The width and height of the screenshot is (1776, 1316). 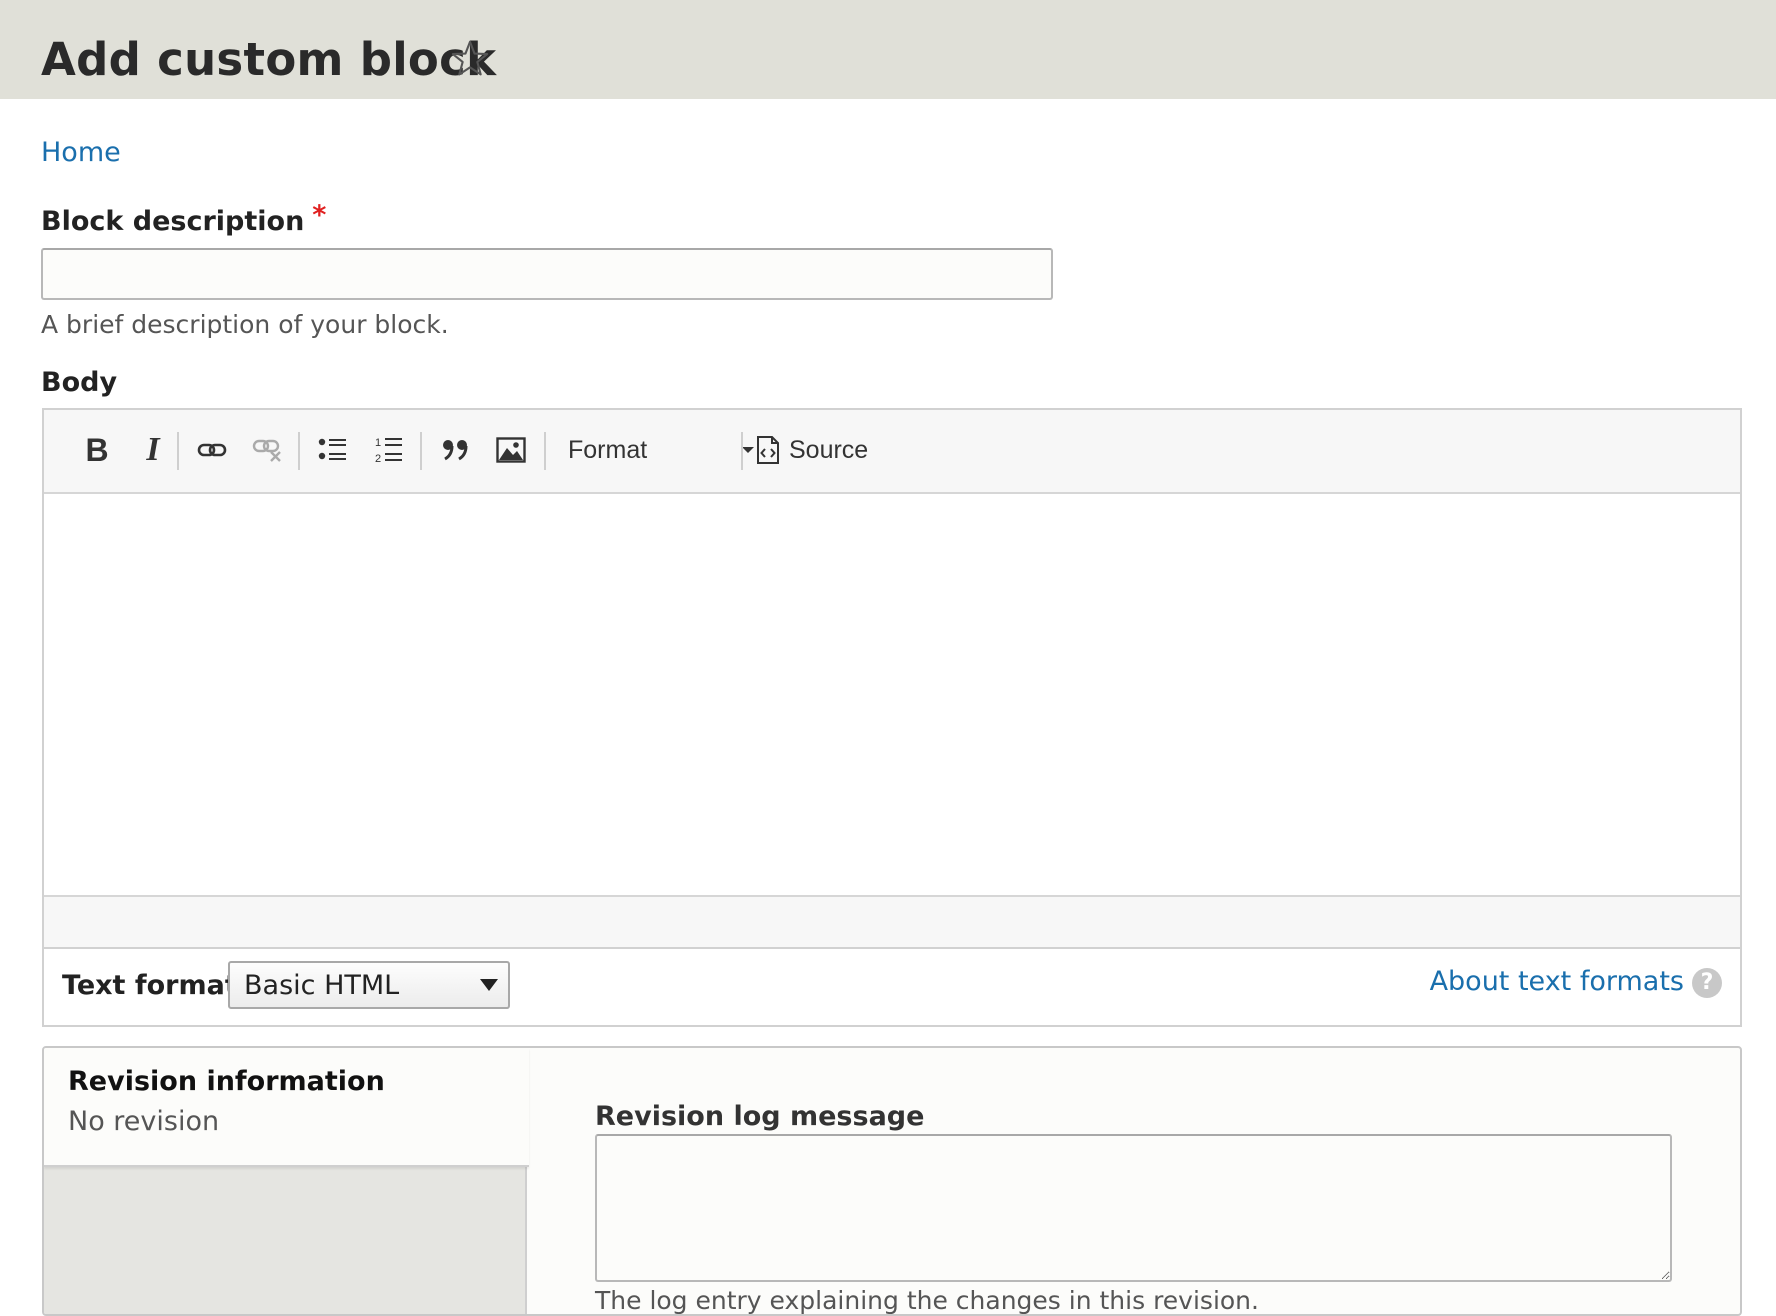 I want to click on format-dropdown: Format, so click(x=662, y=450).